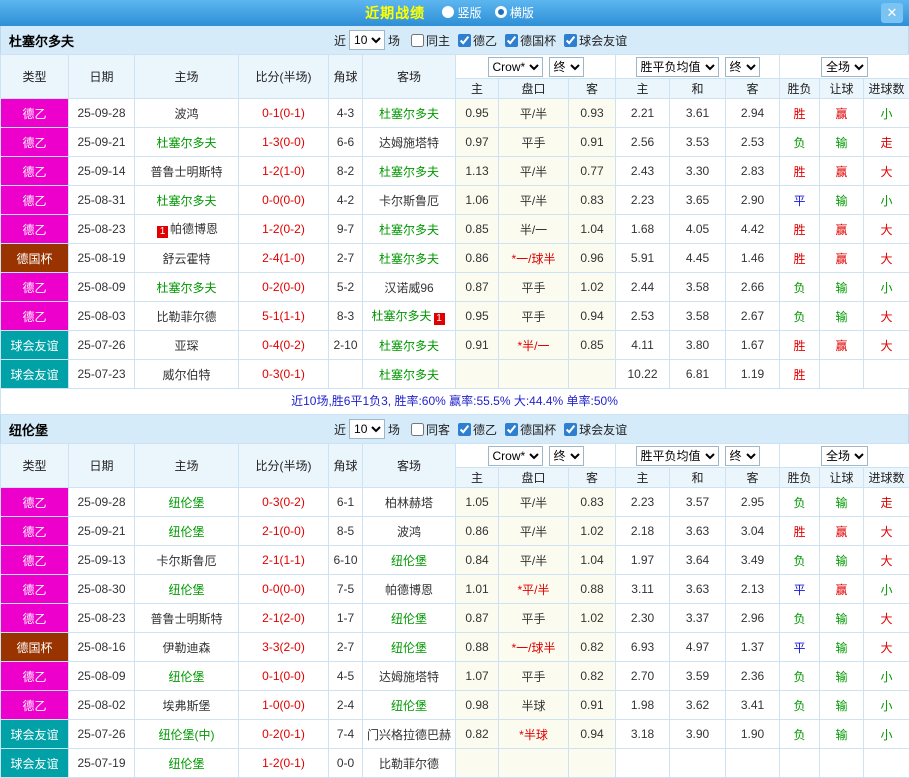 Image resolution: width=909 pixels, height=778 pixels. Describe the element at coordinates (102, 113) in the screenshot. I see `match-date: 25-09-28` at that location.